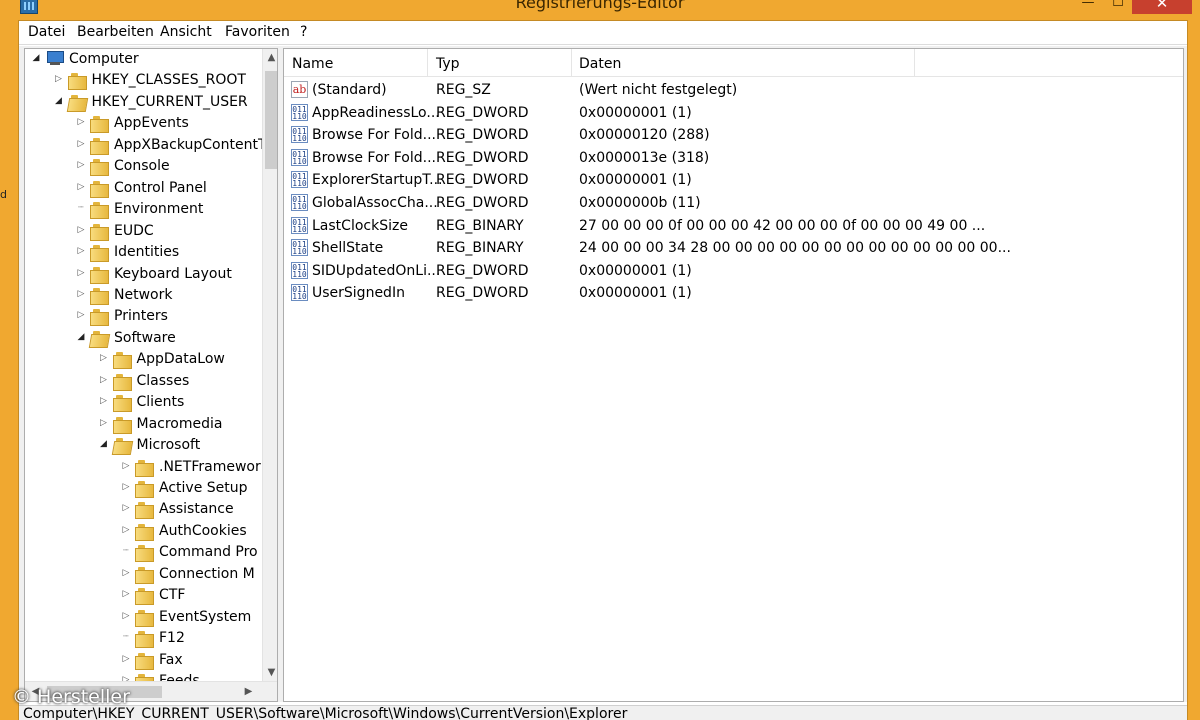  I want to click on tree-item: ▷ EUDC, so click(143, 232).